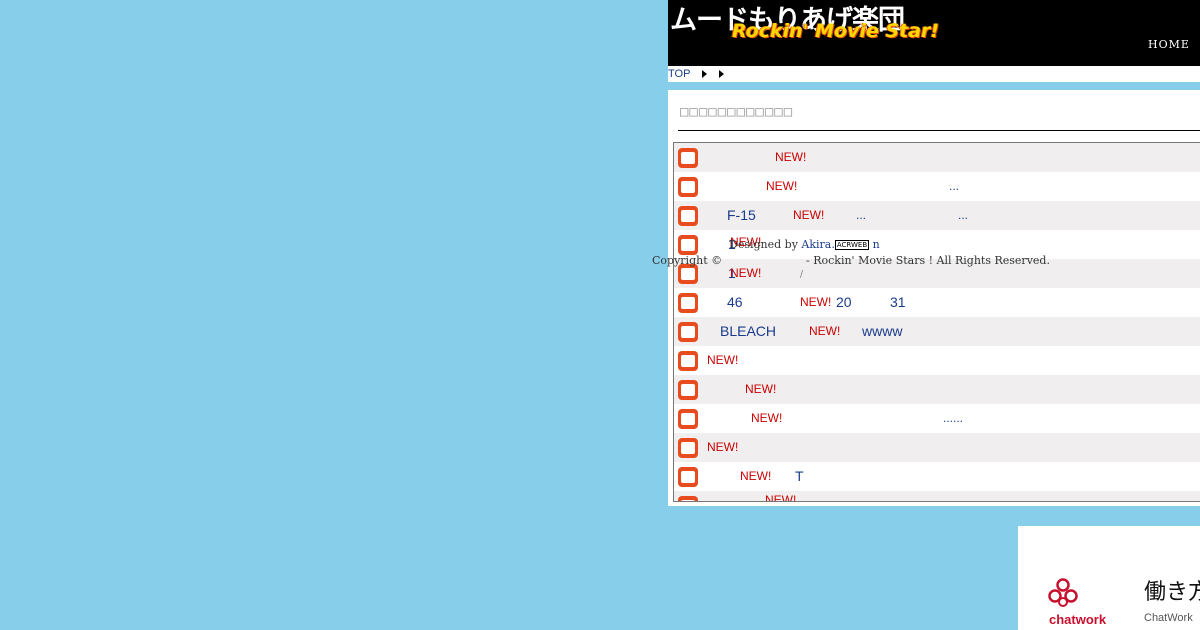 The width and height of the screenshot is (1200, 630). I want to click on ad-subtext: ChatWork, so click(1168, 618).